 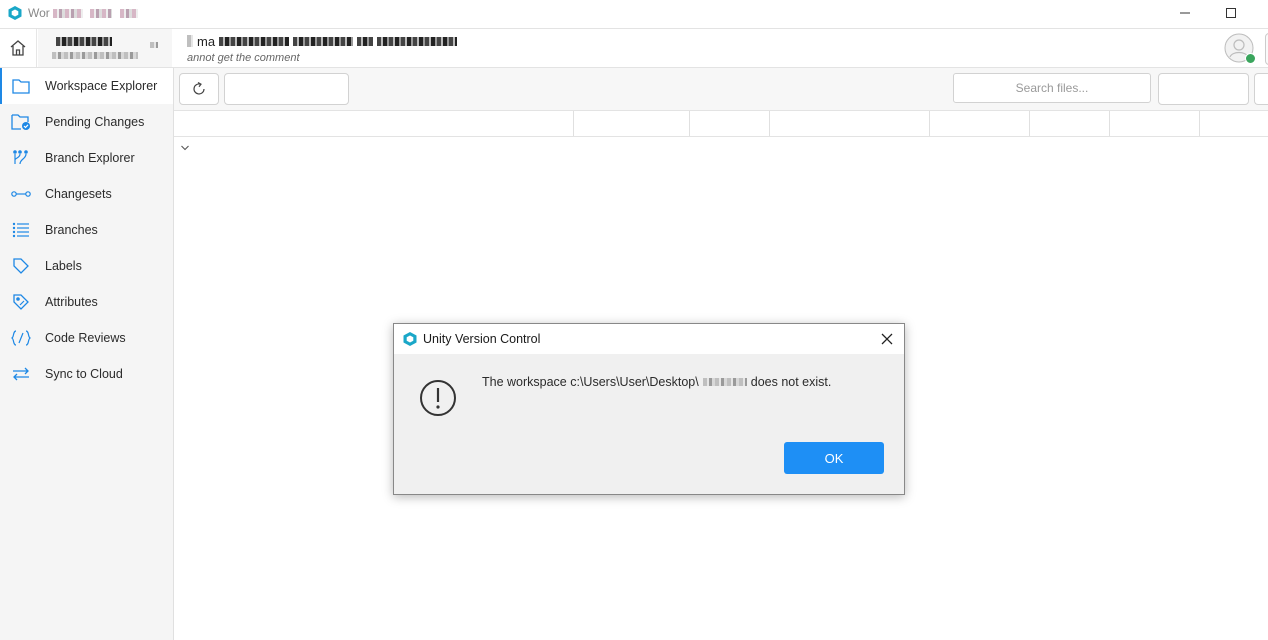 What do you see at coordinates (21, 266) in the screenshot?
I see `label-tag-icon` at bounding box center [21, 266].